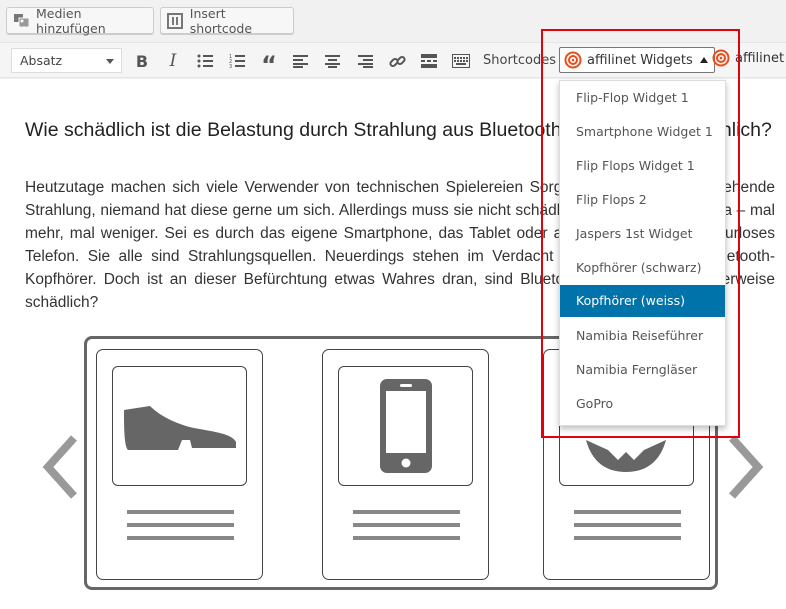 The image size is (786, 609). Describe the element at coordinates (332, 61) in the screenshot. I see `align-center-icon` at that location.